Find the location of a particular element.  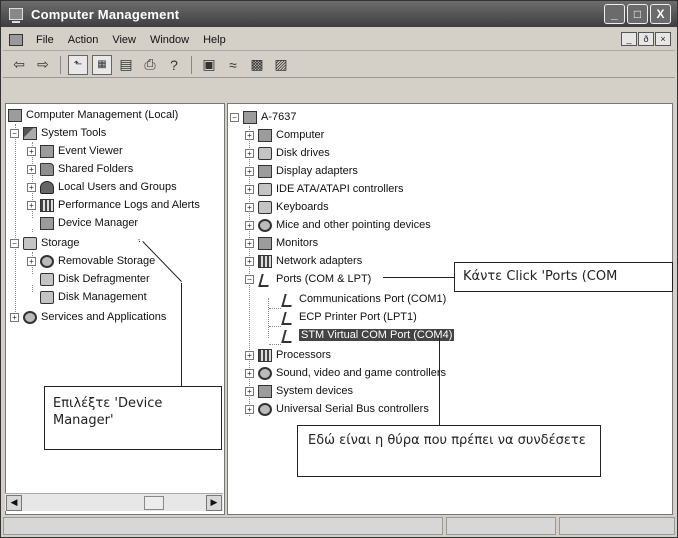

tree-item-disk-management: Disk Management is located at coordinates (87, 297).